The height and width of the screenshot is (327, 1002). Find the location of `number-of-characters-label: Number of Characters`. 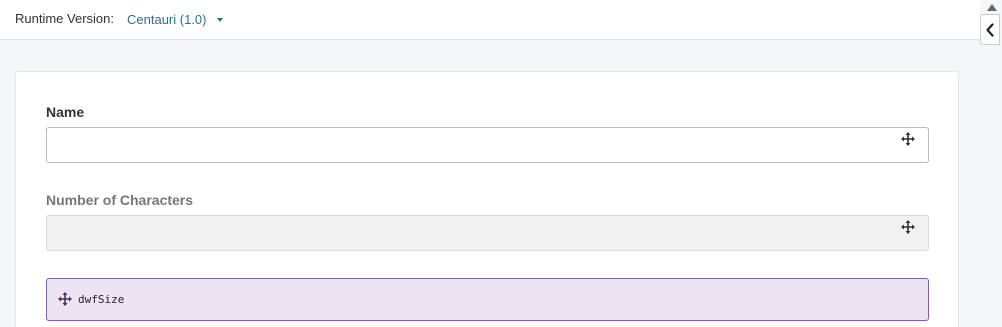

number-of-characters-label: Number of Characters is located at coordinates (120, 200).